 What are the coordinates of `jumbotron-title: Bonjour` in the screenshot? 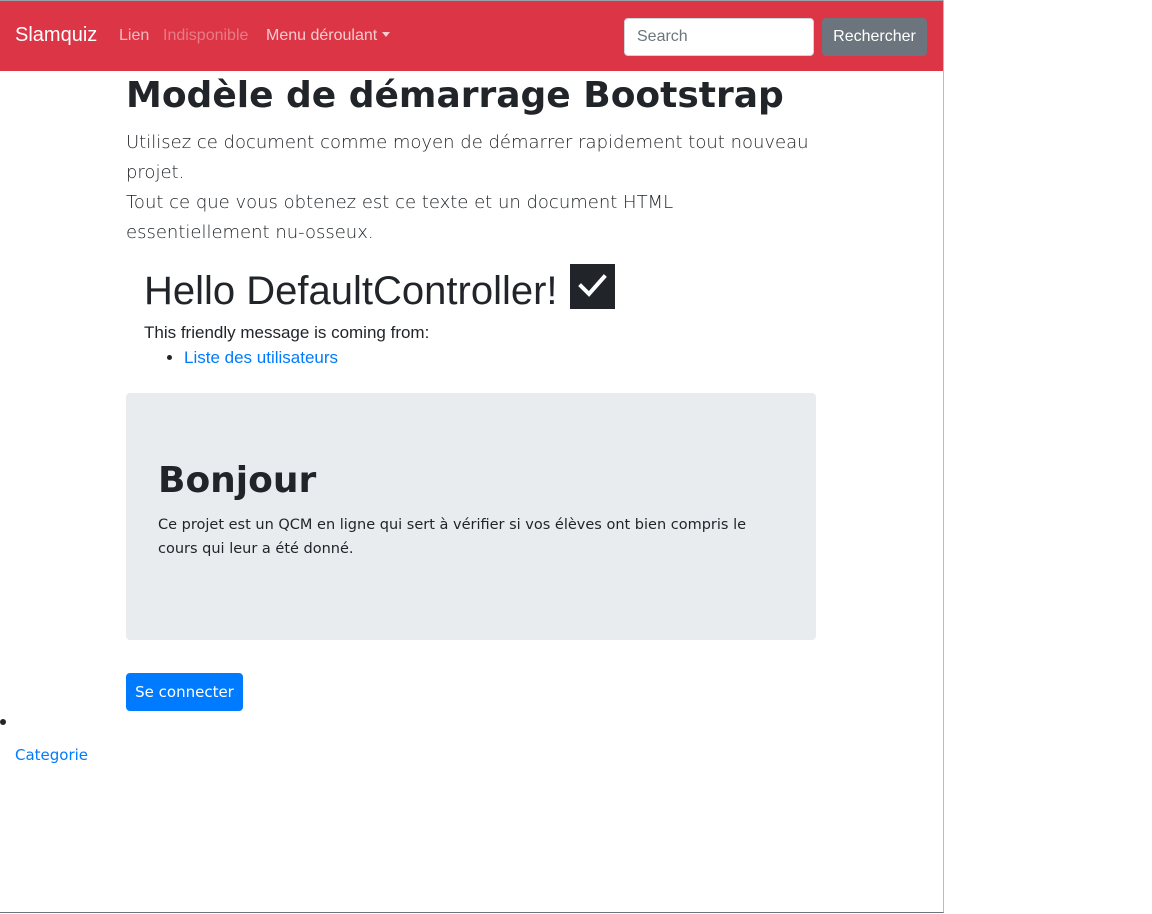 It's located at (237, 480).